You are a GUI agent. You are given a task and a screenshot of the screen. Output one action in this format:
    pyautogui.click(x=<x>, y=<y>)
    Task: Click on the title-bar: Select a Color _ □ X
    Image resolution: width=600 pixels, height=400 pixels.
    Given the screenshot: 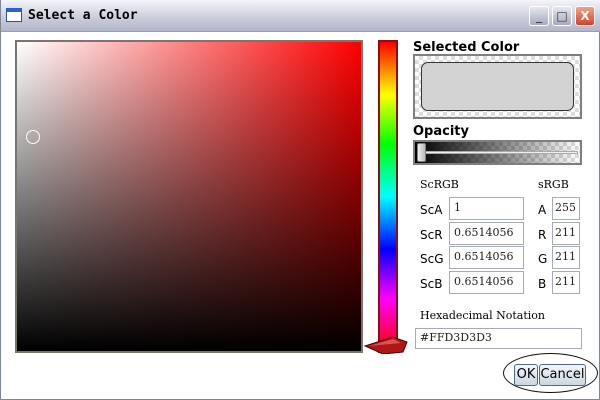 What is the action you would take?
    pyautogui.click(x=300, y=16)
    